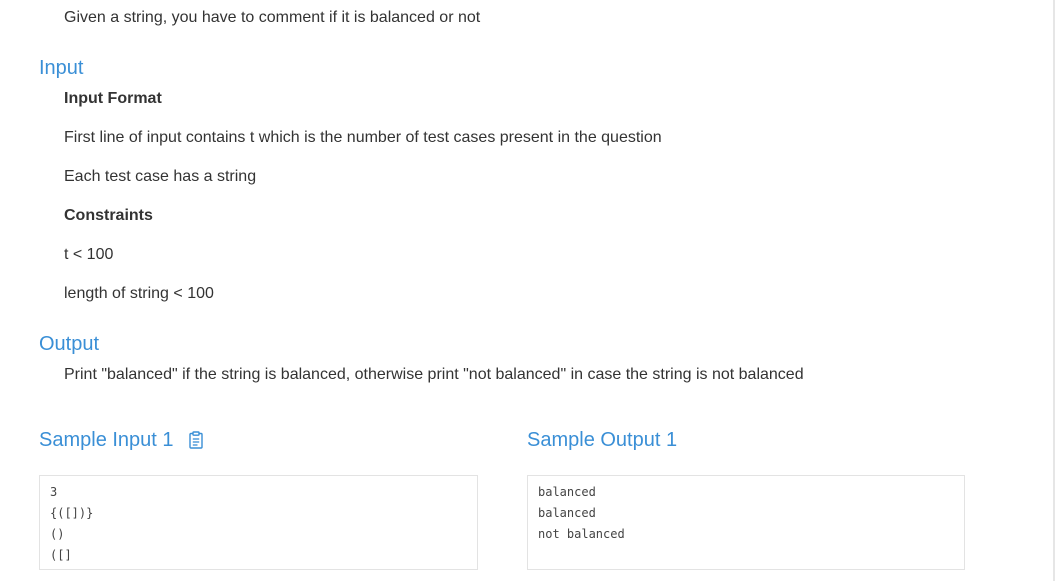  I want to click on sample-input-line: ([], so click(61, 555).